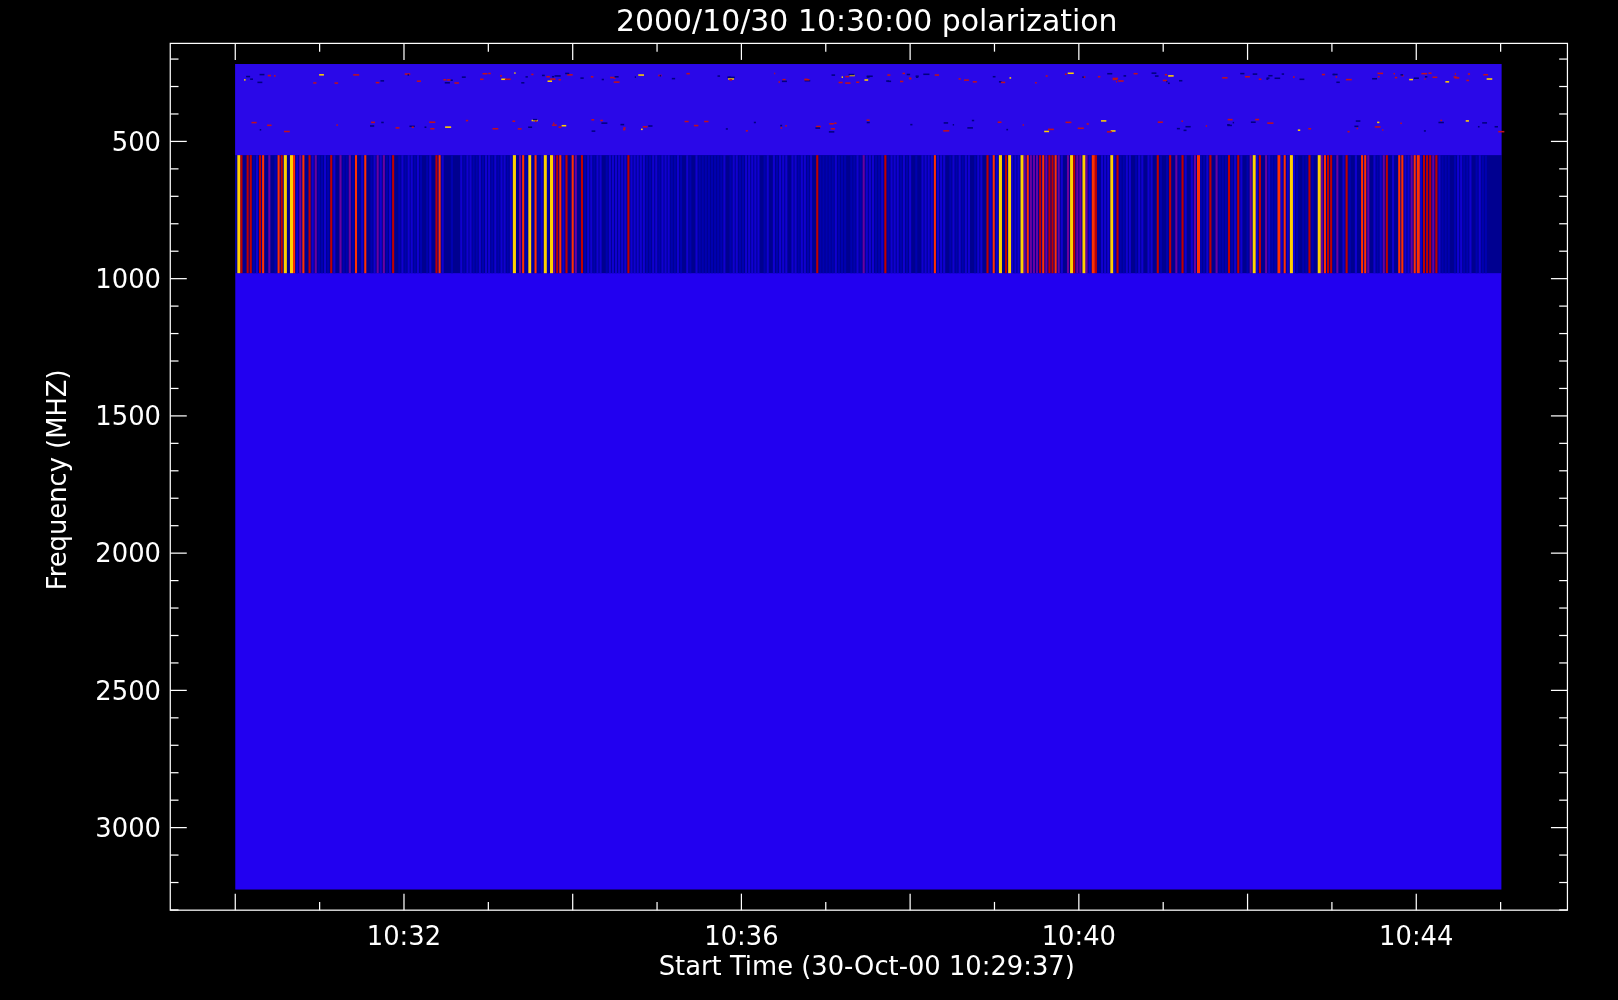 This screenshot has height=1000, width=1618. What do you see at coordinates (128, 827) in the screenshot?
I see `y-tick-label: 3000` at bounding box center [128, 827].